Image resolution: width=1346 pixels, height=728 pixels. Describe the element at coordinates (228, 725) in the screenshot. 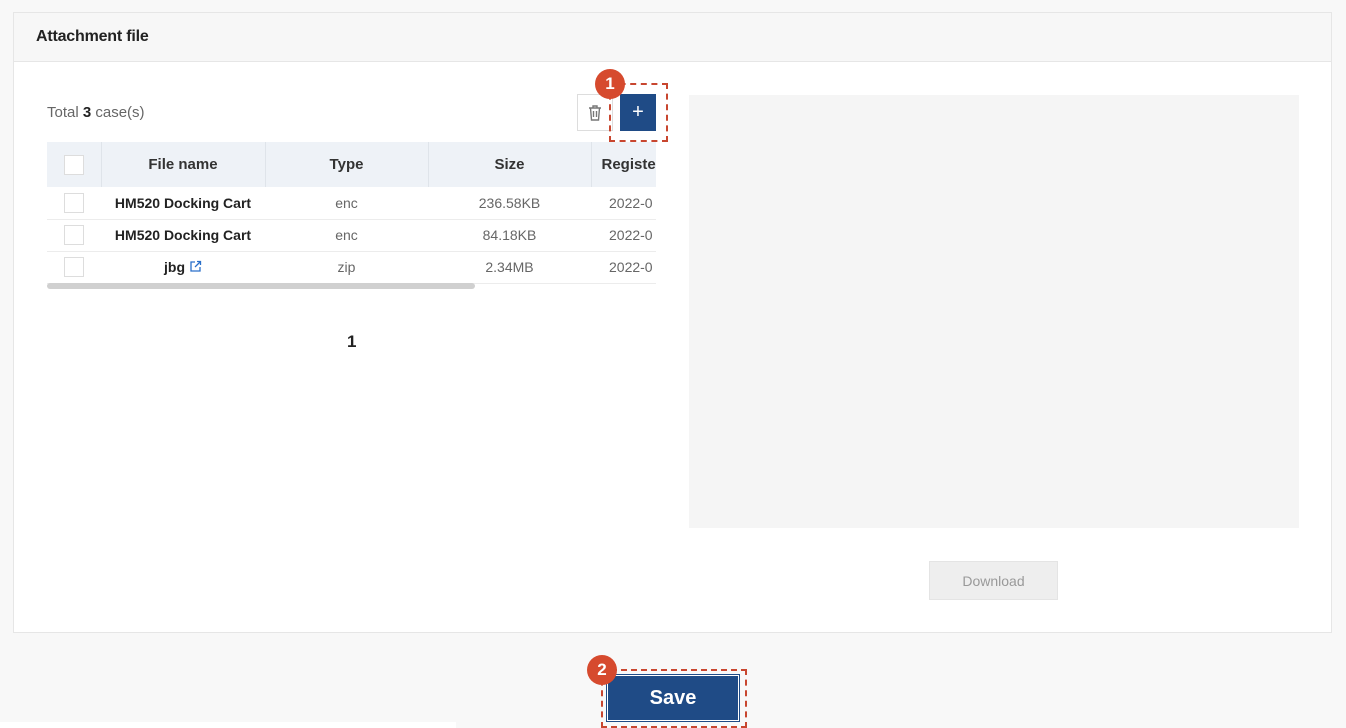

I see `bottom-strip` at that location.